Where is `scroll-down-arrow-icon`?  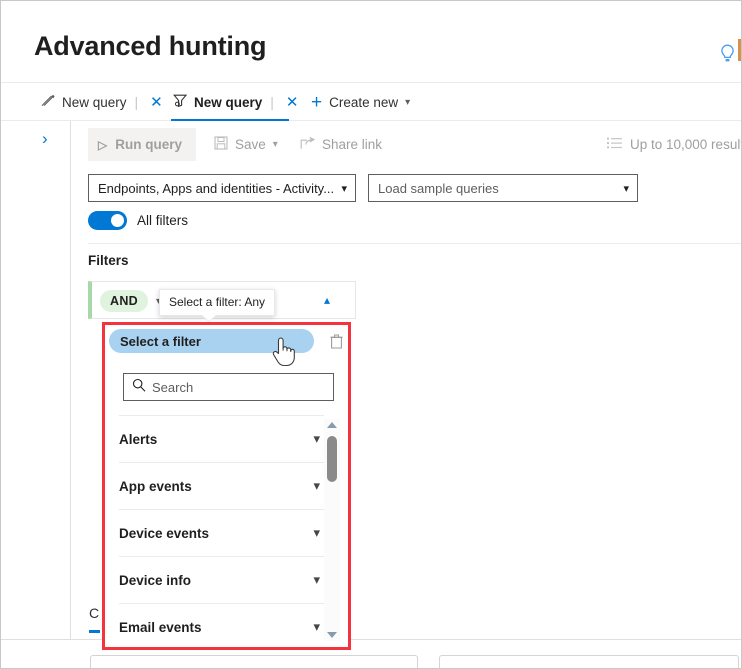
scroll-down-arrow-icon is located at coordinates (332, 635).